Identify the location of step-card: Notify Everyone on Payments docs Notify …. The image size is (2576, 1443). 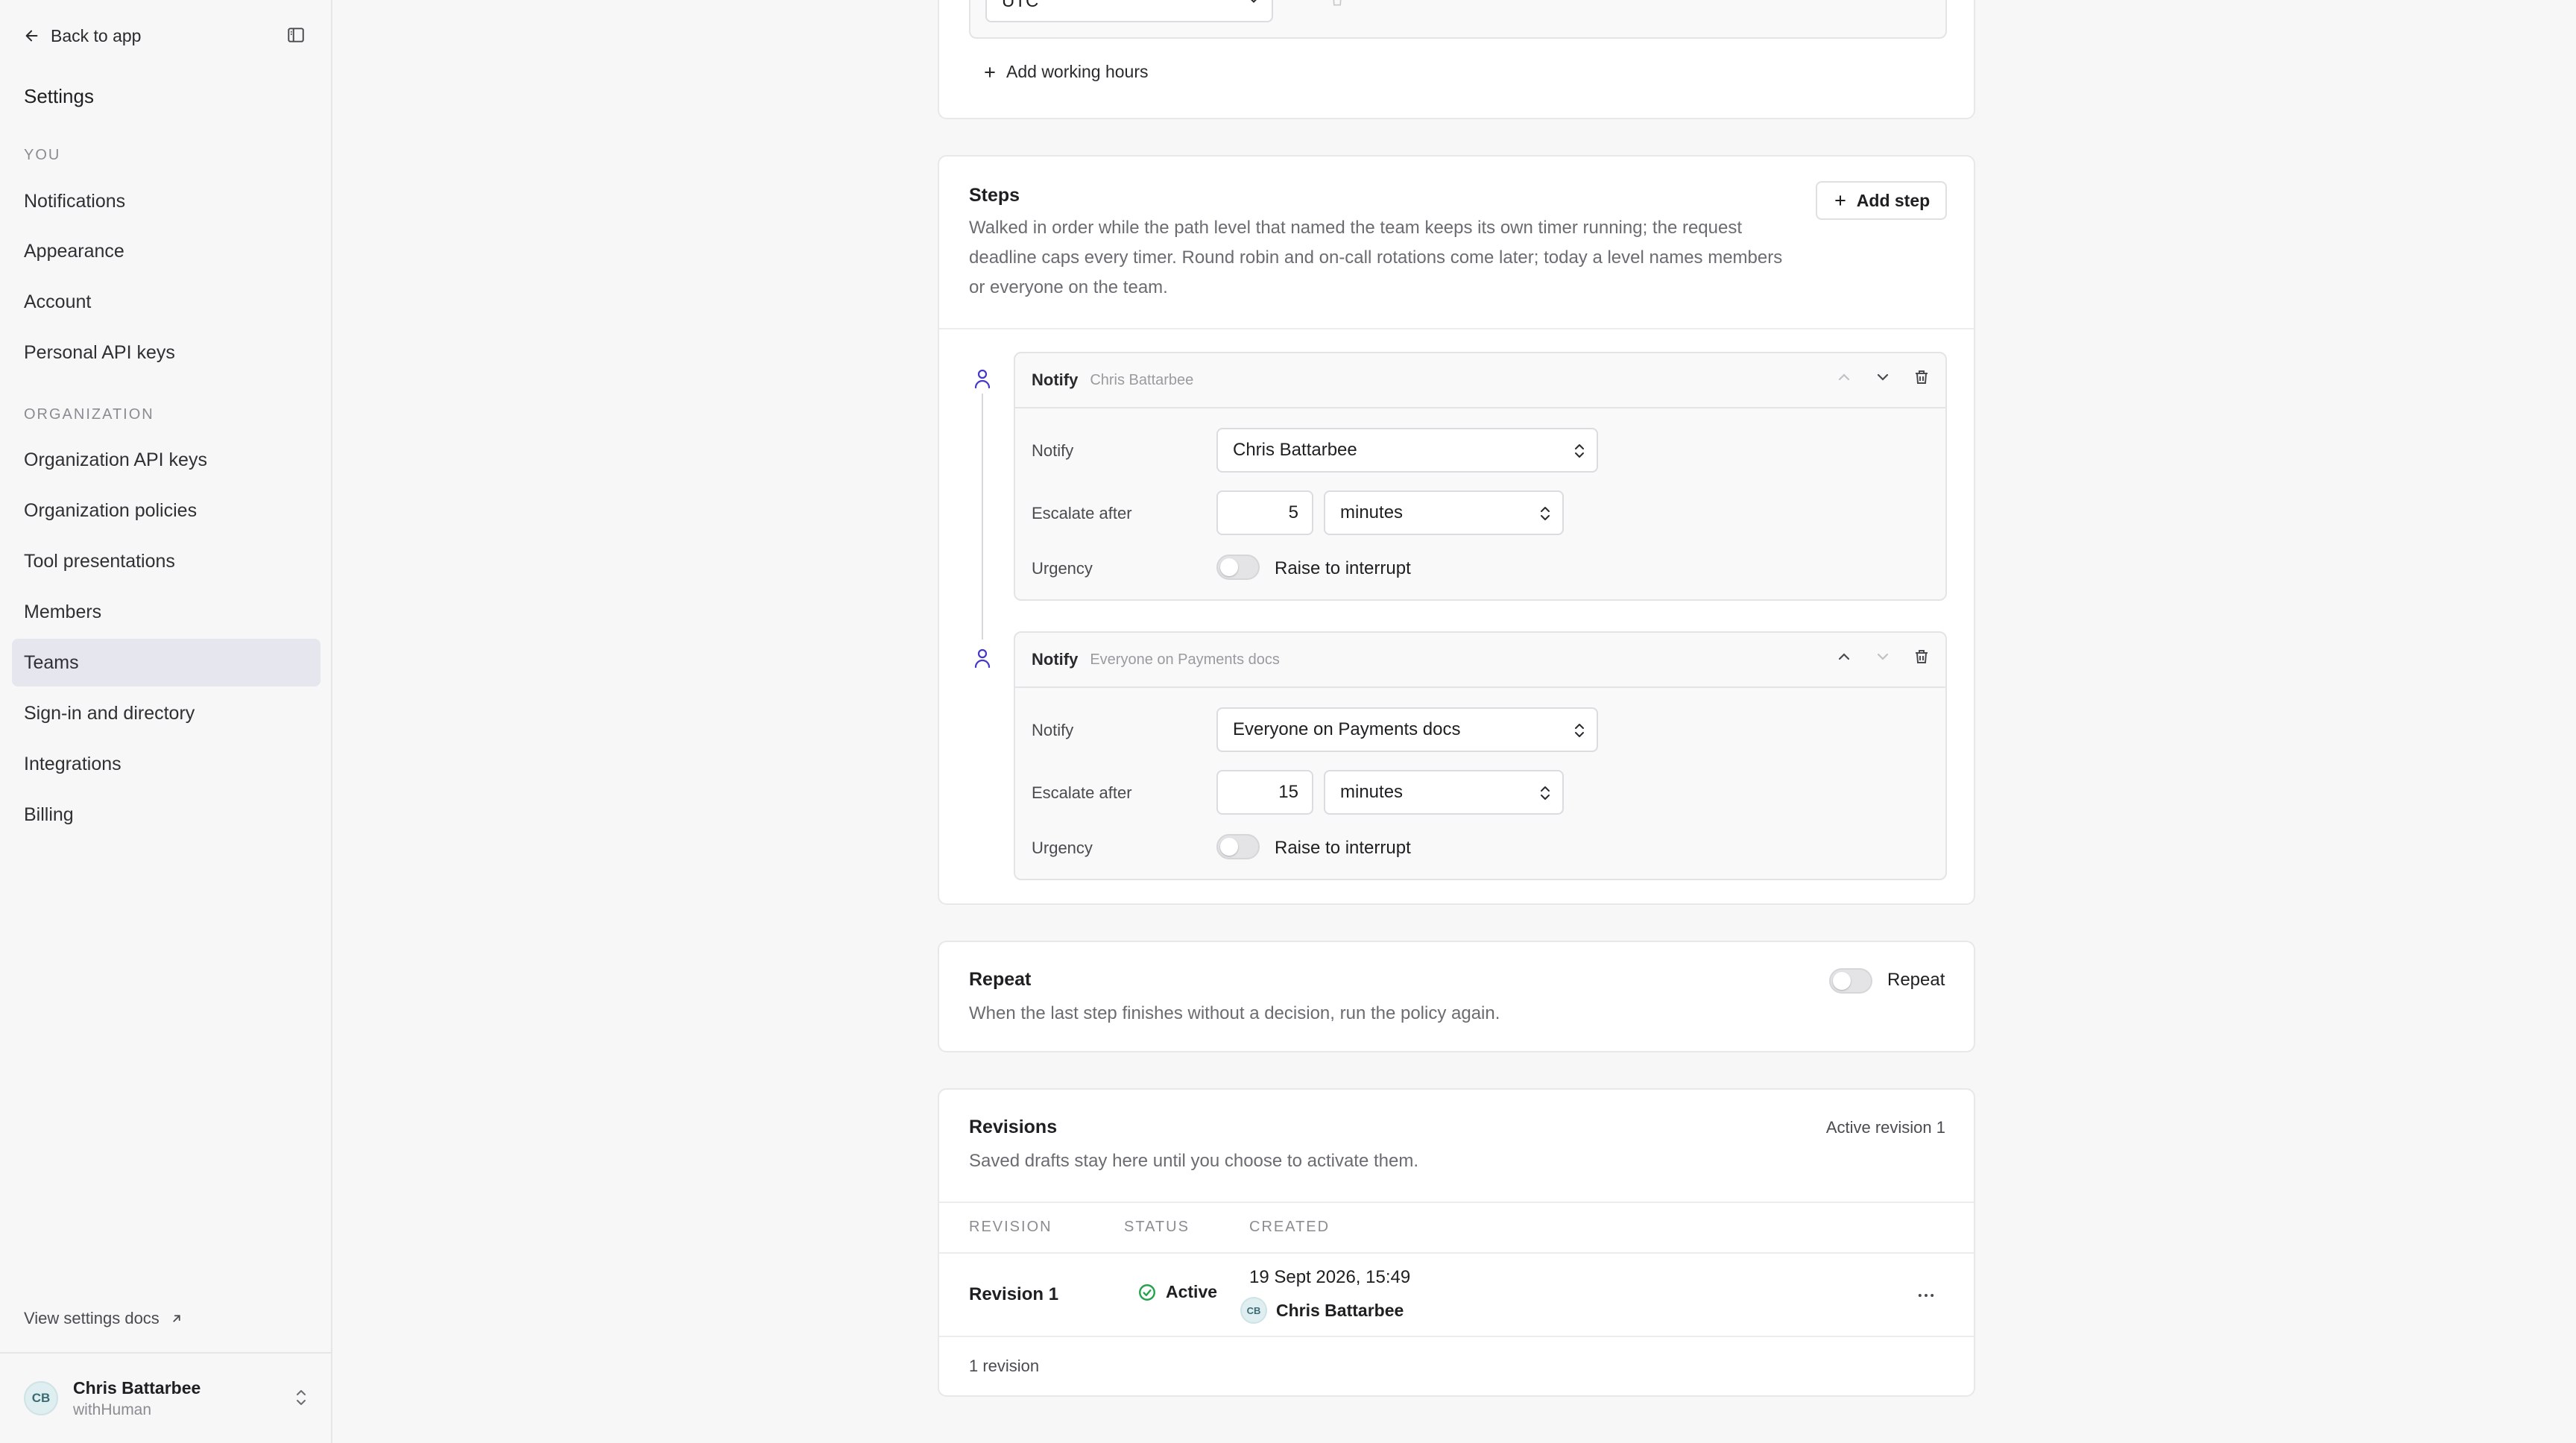
(1480, 755).